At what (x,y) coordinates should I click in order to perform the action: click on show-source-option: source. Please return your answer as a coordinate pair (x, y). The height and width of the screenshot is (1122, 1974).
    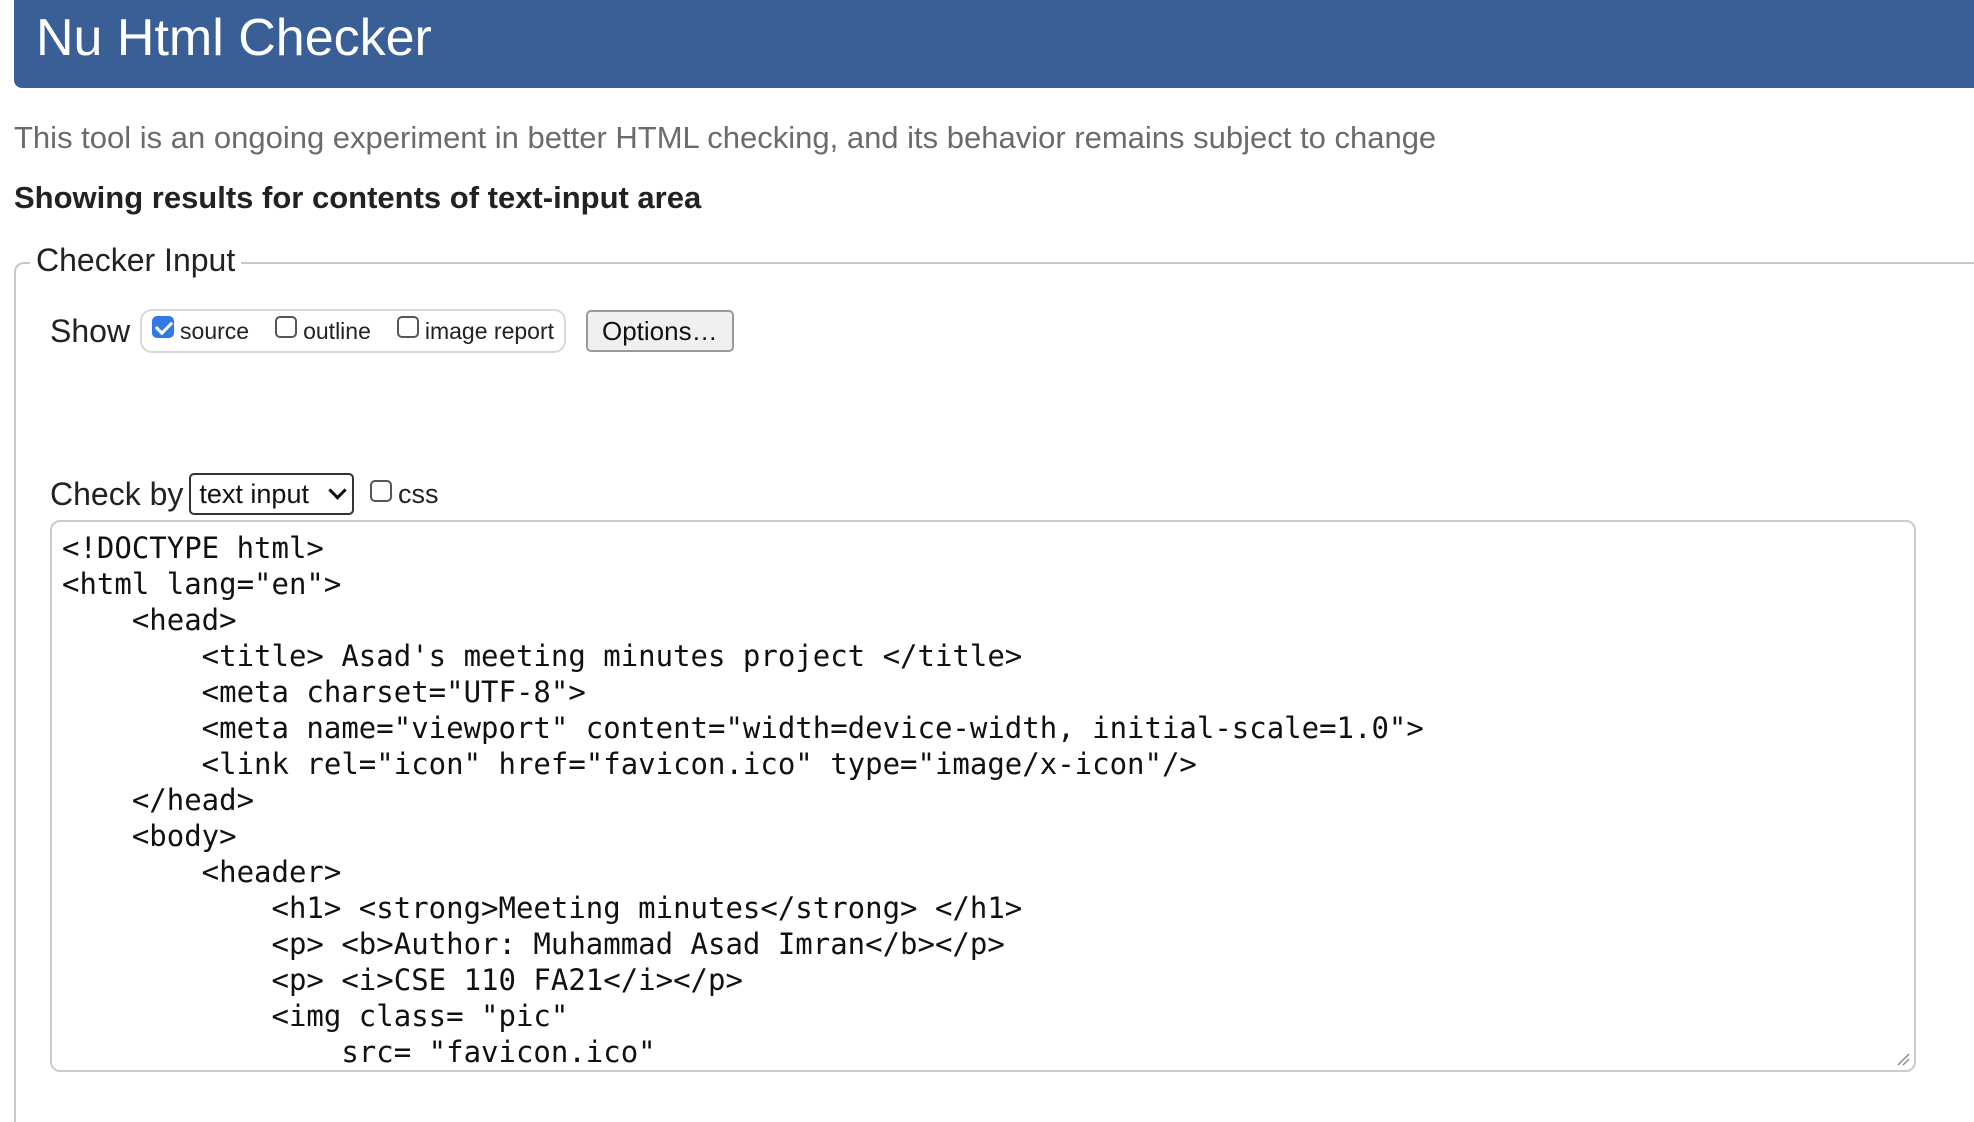
    Looking at the image, I should click on (201, 330).